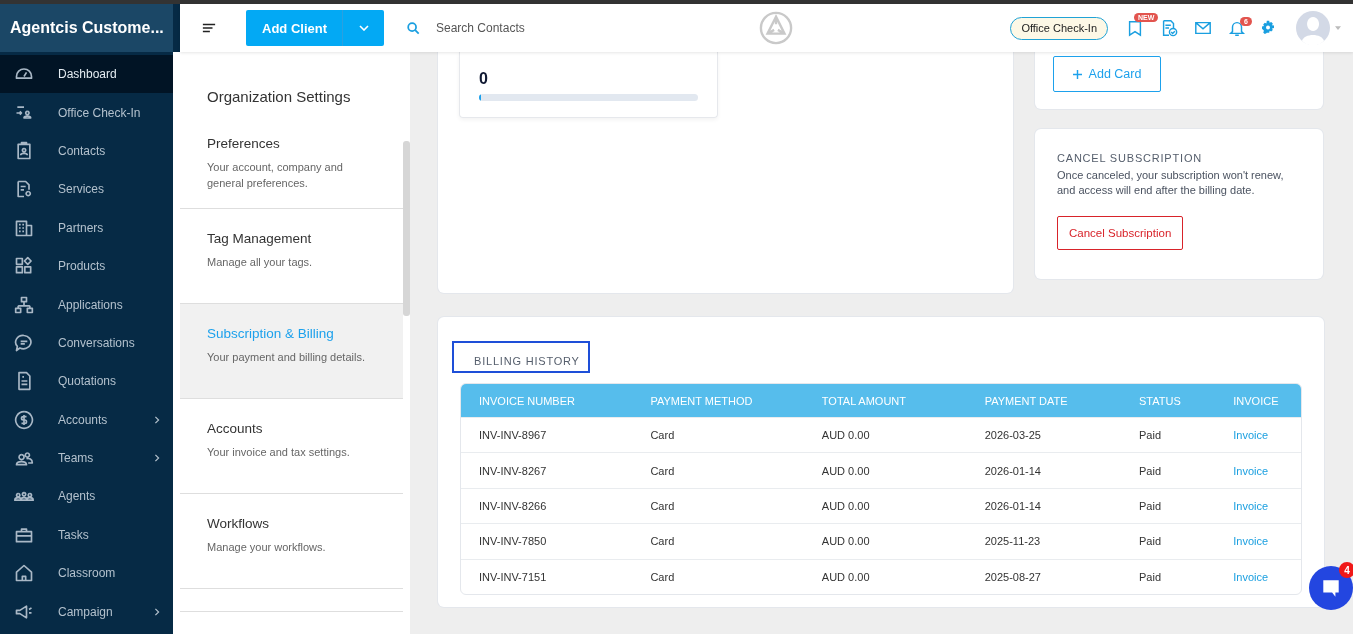 This screenshot has width=1353, height=634. What do you see at coordinates (413, 28) in the screenshot?
I see `search-icon` at bounding box center [413, 28].